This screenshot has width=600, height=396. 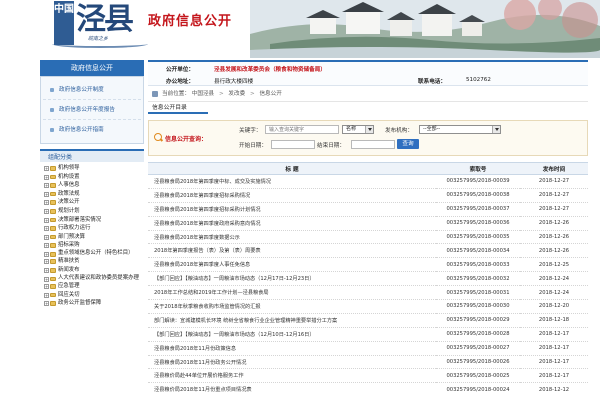 What do you see at coordinates (93, 194) in the screenshot?
I see `category-tree-item: + 政策法规` at bounding box center [93, 194].